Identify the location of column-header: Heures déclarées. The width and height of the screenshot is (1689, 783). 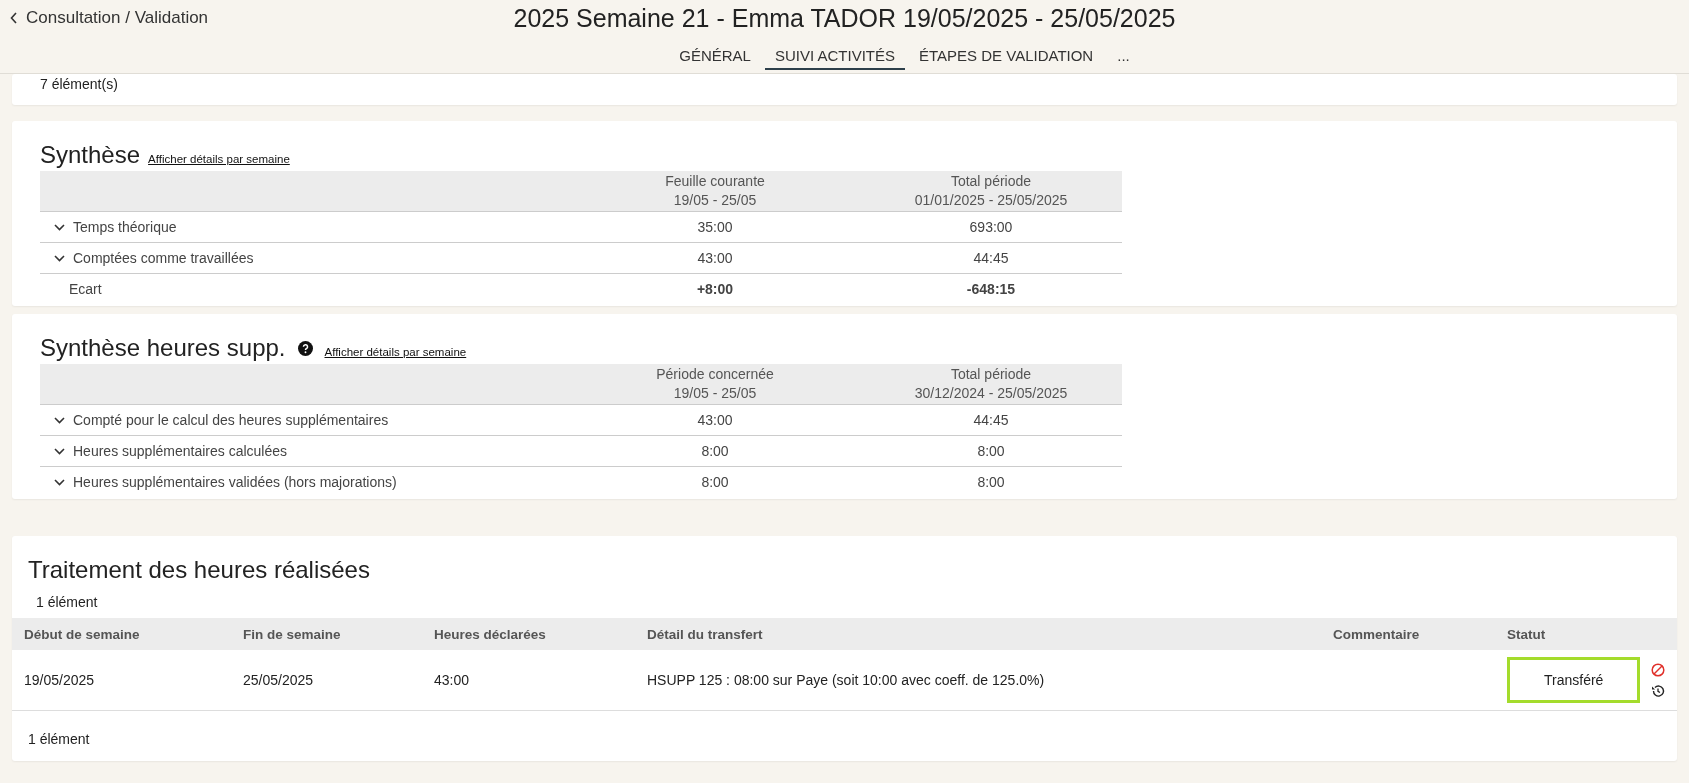
(490, 634).